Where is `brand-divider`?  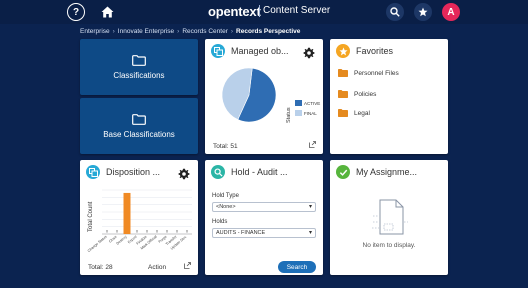 brand-divider is located at coordinates (259, 11).